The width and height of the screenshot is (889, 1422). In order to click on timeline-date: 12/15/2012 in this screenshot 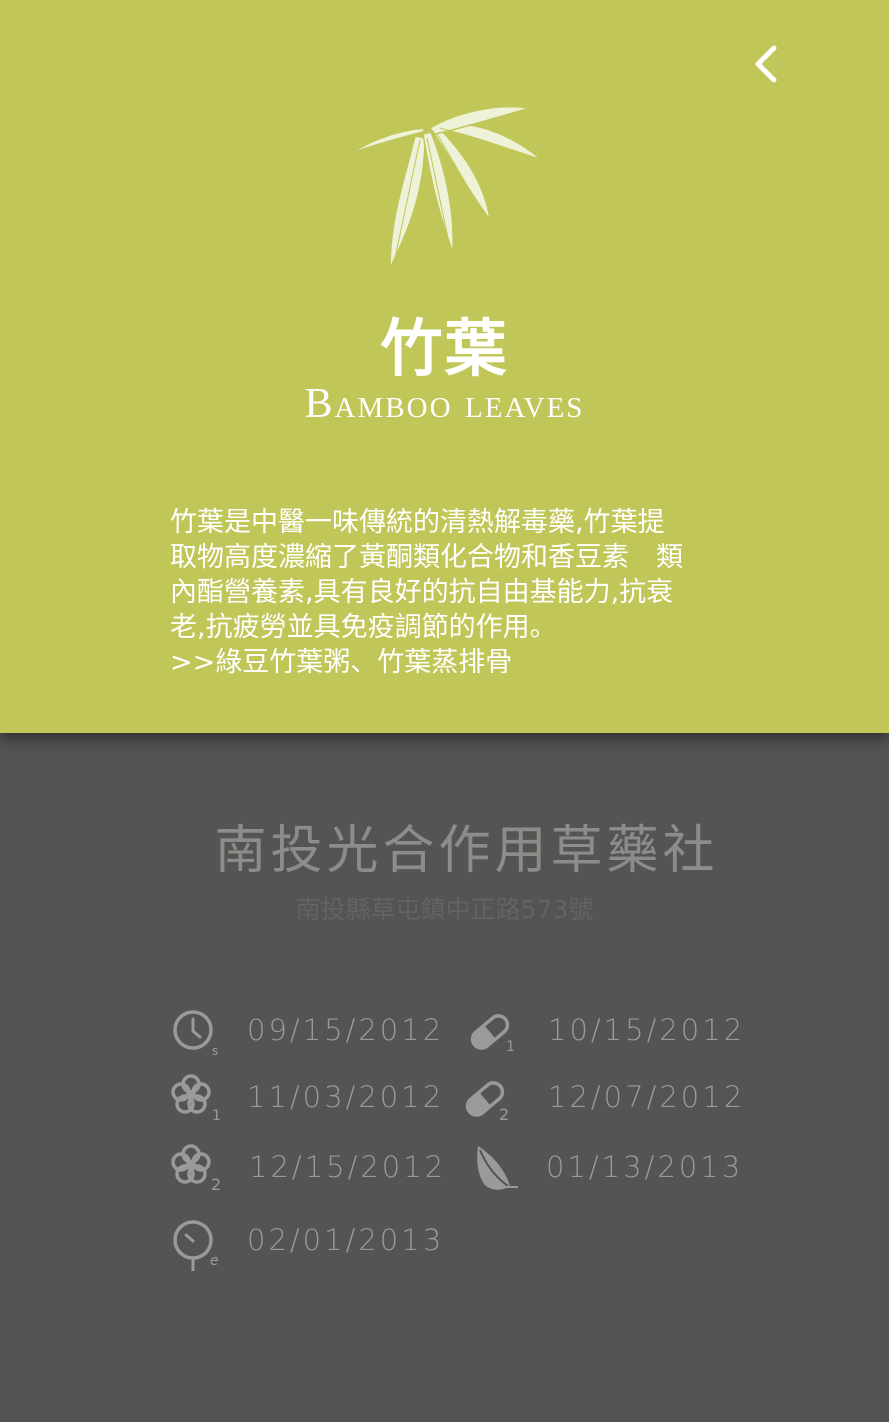, I will do `click(348, 1167)`.